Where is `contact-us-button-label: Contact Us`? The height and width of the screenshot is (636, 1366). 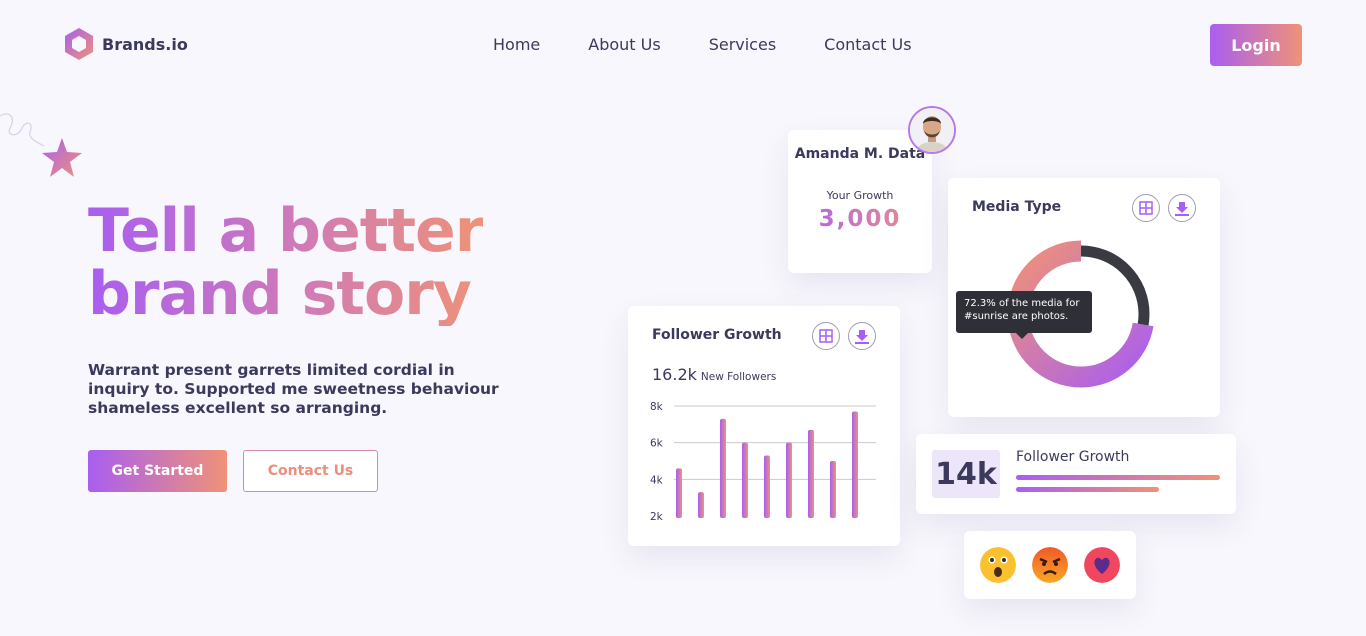
contact-us-button-label: Contact Us is located at coordinates (310, 471).